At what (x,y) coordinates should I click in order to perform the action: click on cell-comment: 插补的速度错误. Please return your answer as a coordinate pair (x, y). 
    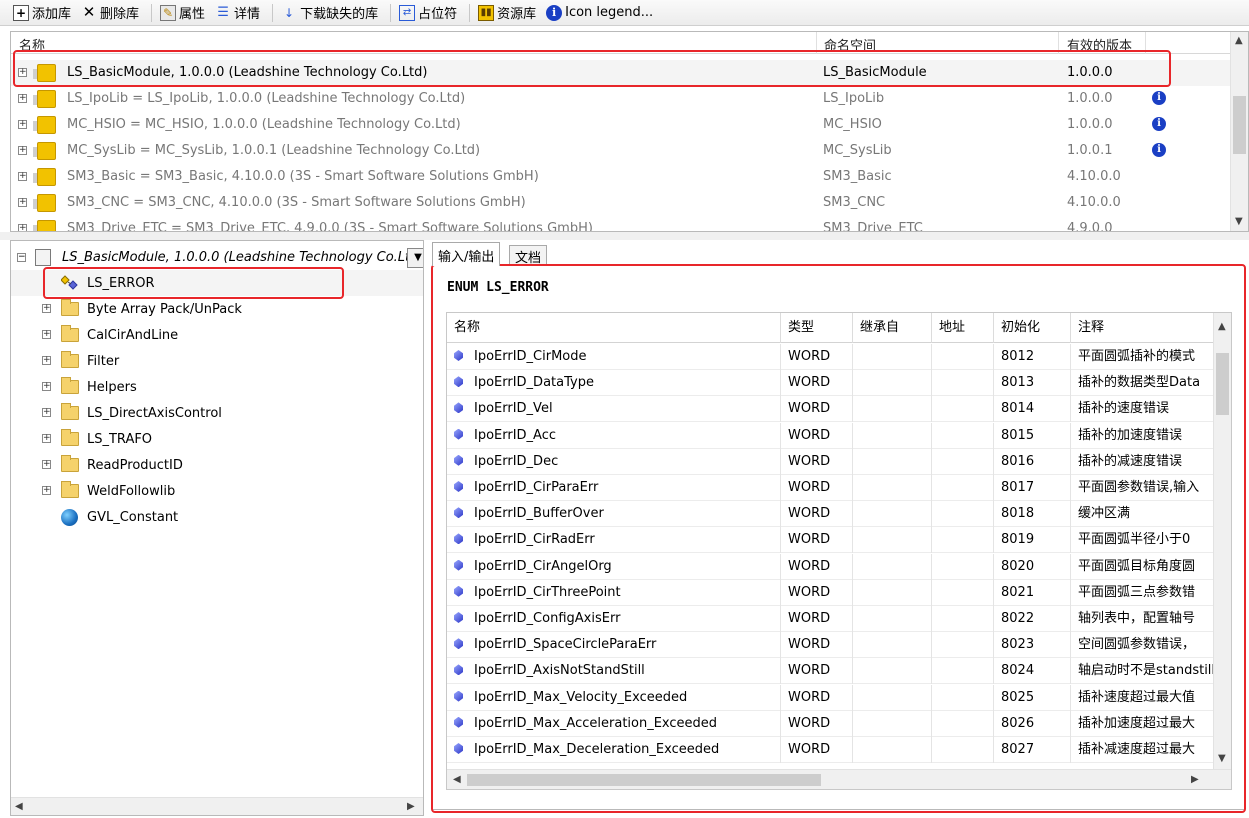
    Looking at the image, I should click on (1143, 409).